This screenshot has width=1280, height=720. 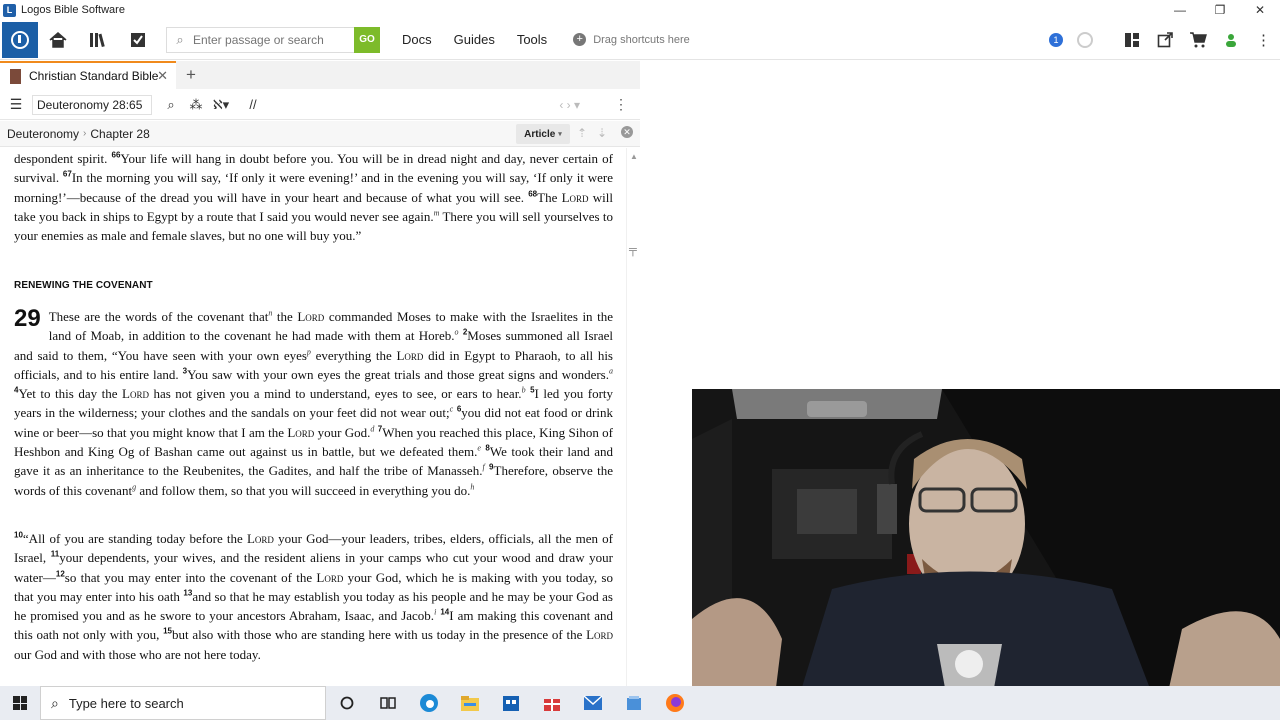 I want to click on menu-guides: Guides, so click(x=474, y=39).